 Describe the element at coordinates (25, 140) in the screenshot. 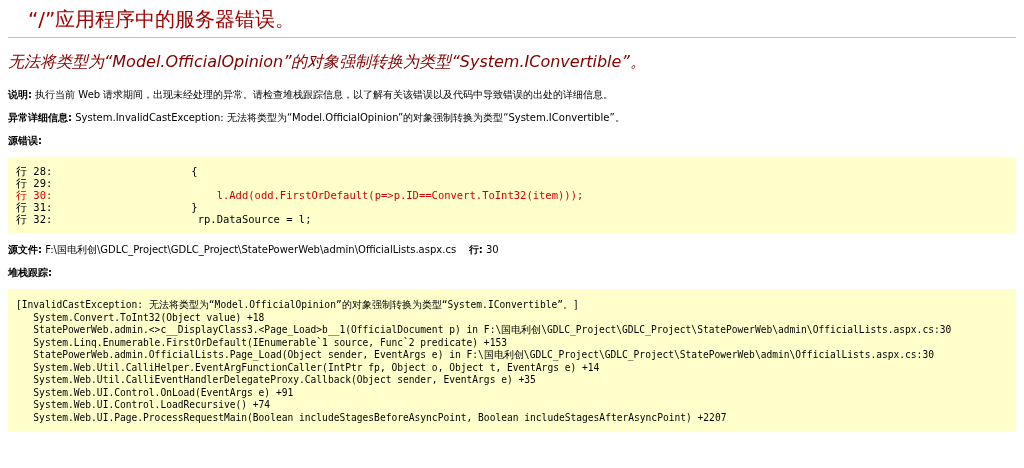

I see `source-error-heading: 源错误:` at that location.